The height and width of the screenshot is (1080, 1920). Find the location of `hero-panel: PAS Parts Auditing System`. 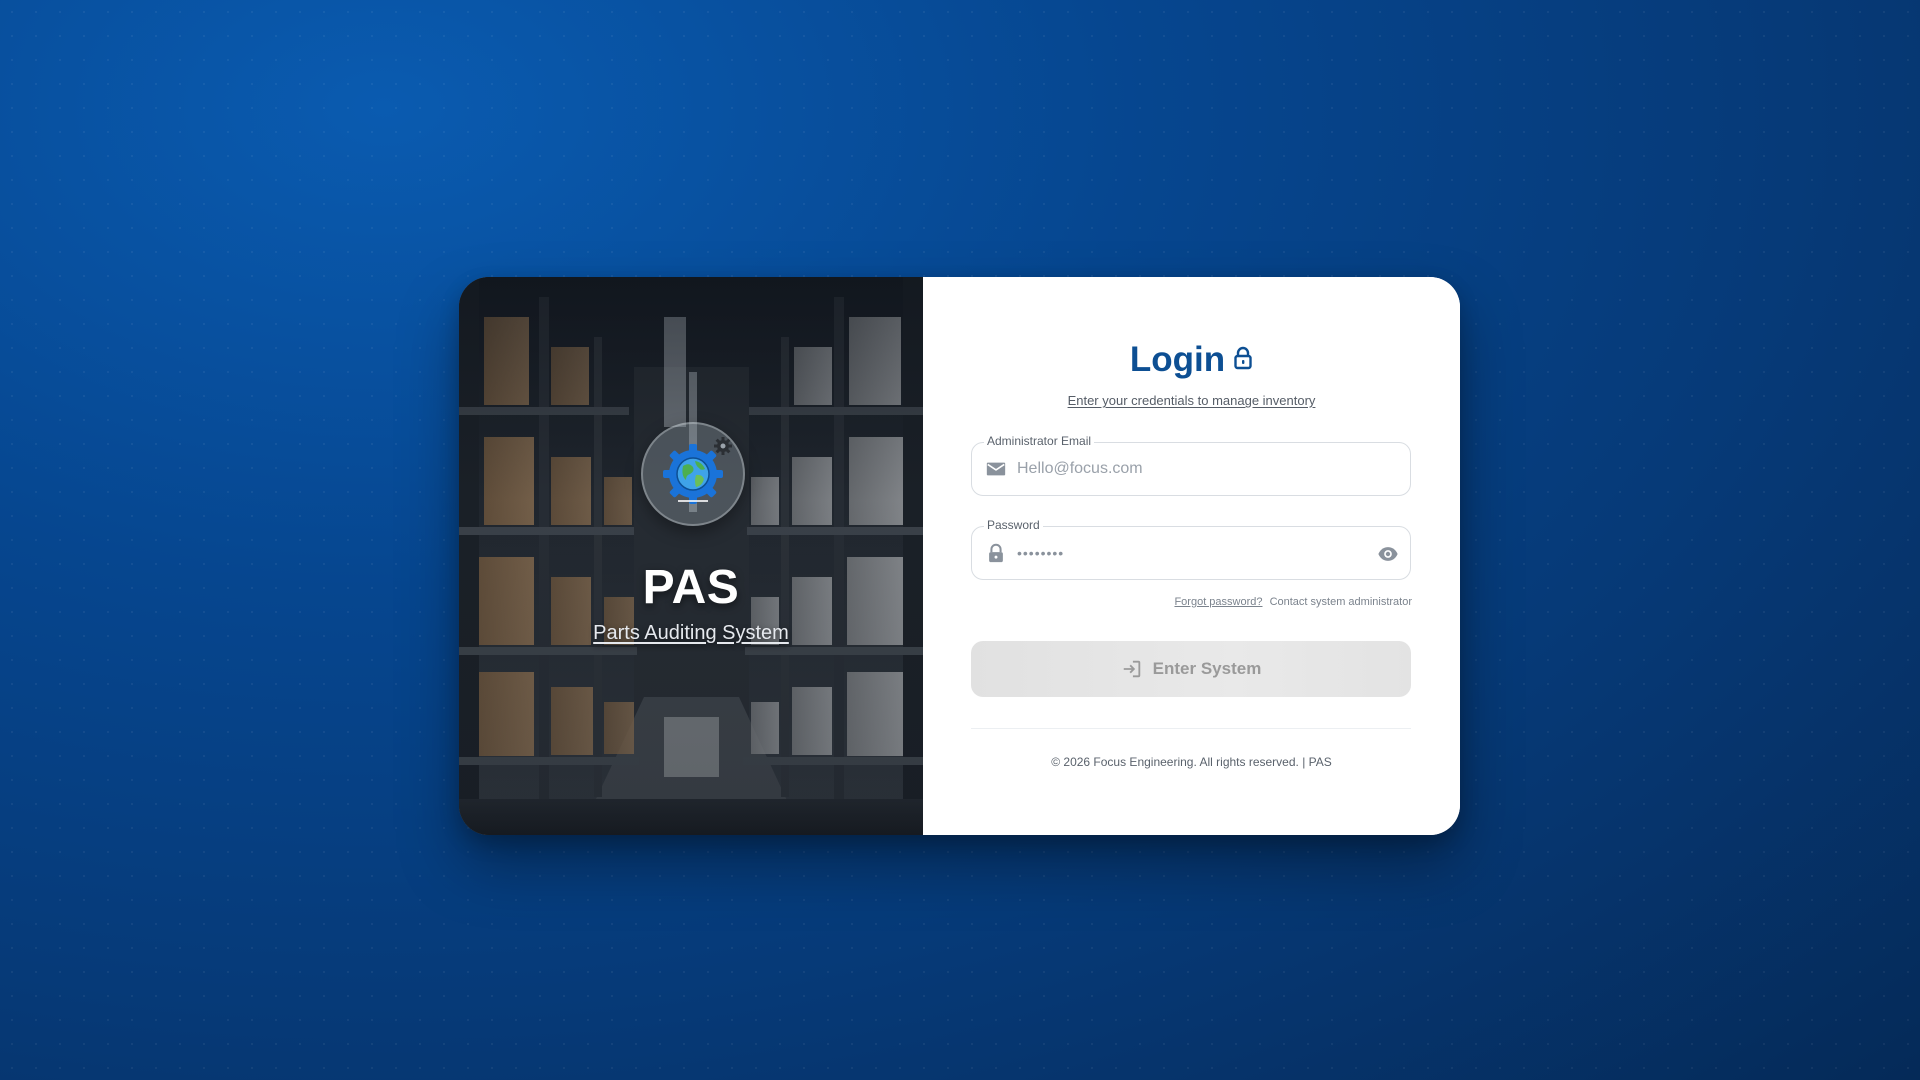

hero-panel: PAS Parts Auditing System is located at coordinates (691, 556).